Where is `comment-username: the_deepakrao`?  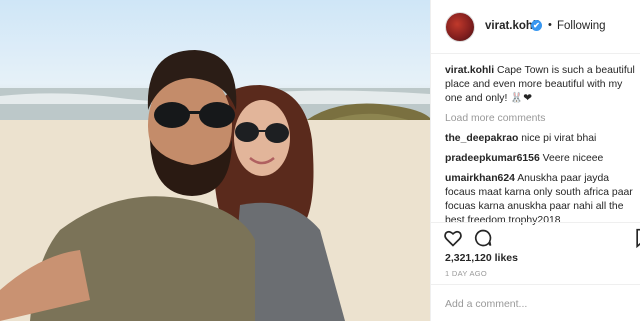
comment-username: the_deepakrao is located at coordinates (481, 138).